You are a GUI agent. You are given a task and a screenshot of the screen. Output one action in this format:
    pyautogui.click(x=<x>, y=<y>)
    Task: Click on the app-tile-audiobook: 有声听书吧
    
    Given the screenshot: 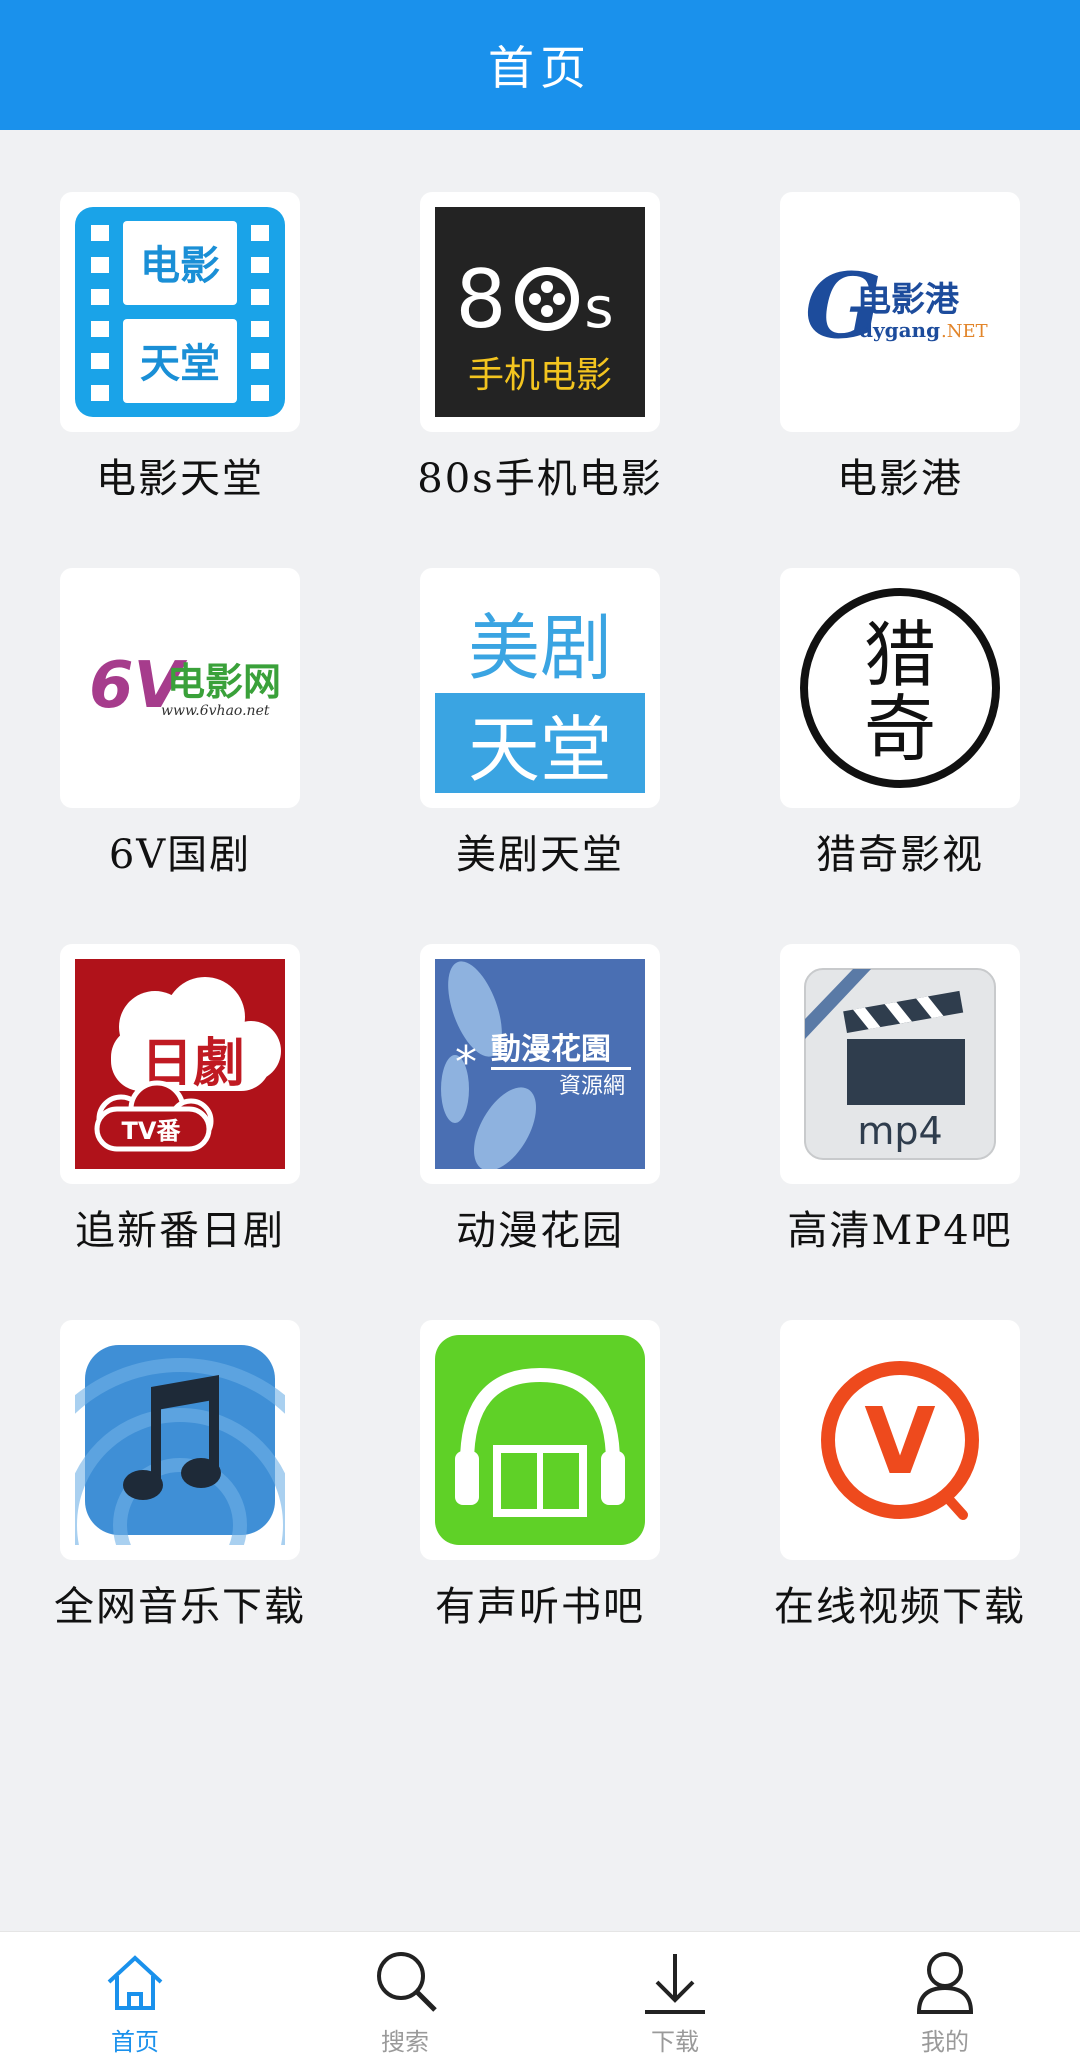 What is the action you would take?
    pyautogui.click(x=540, y=1446)
    